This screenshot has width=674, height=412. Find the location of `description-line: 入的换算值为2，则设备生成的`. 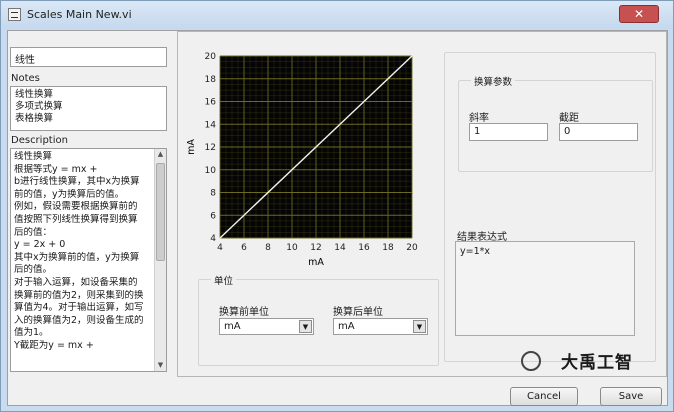

description-line: 入的换算值为2，则设备生成的 is located at coordinates (79, 320).